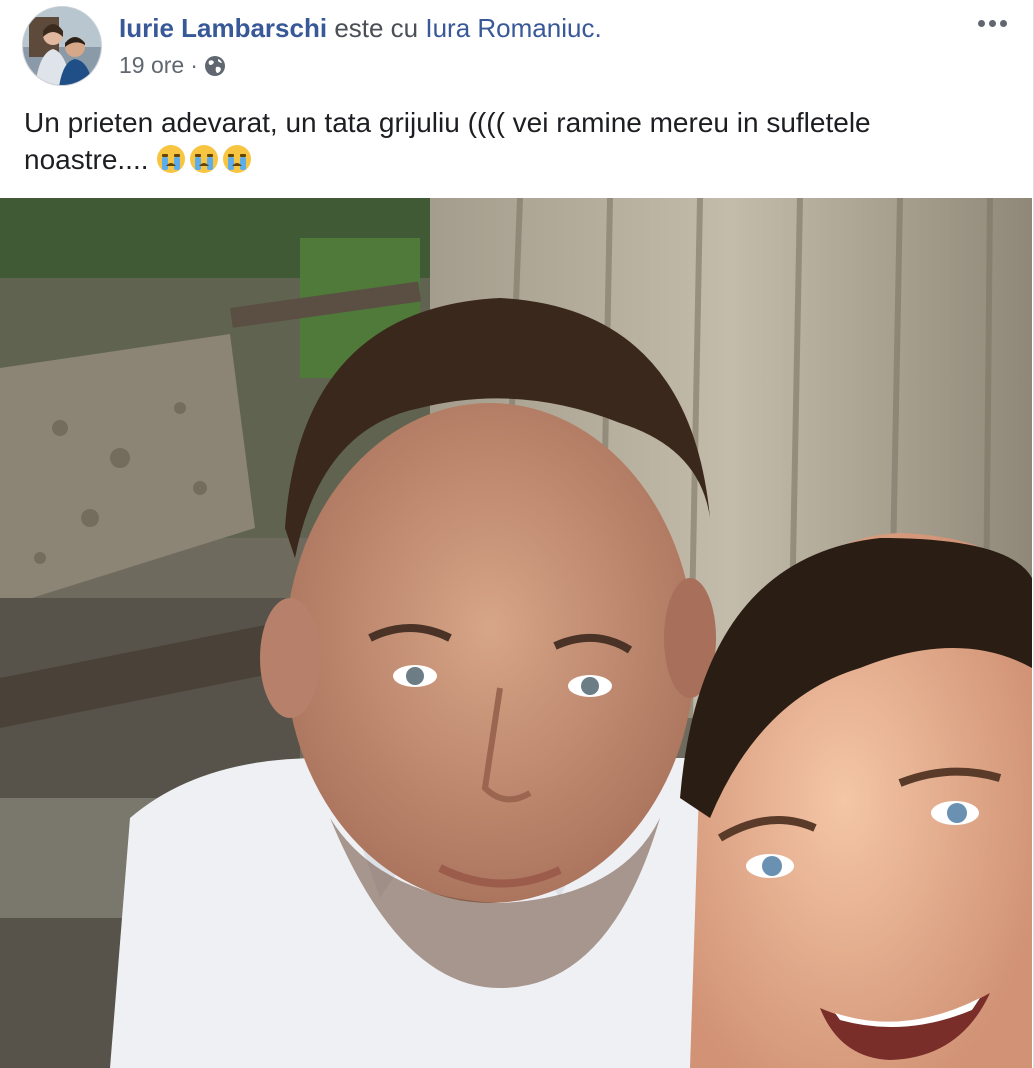 The image size is (1034, 1068). What do you see at coordinates (992, 23) in the screenshot?
I see `more-options-icon` at bounding box center [992, 23].